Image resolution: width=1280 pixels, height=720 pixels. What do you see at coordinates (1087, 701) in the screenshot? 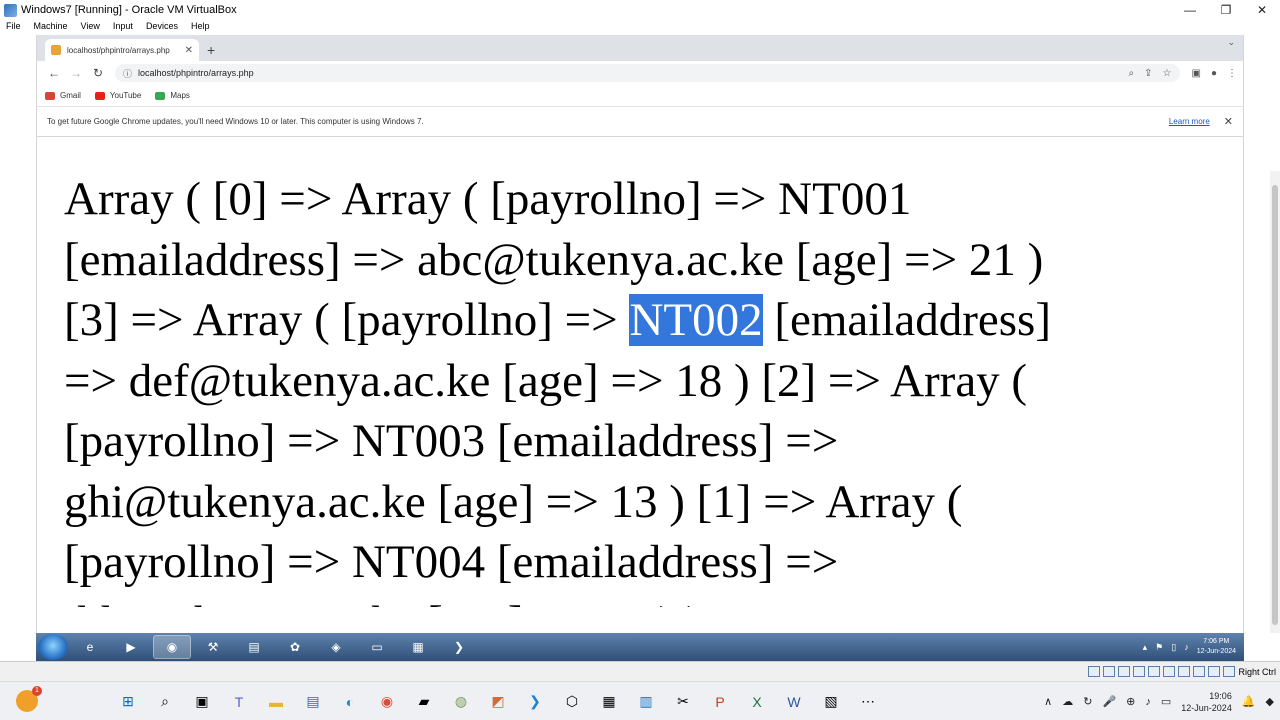
I see `tray-sync-icon: ↻` at bounding box center [1087, 701].